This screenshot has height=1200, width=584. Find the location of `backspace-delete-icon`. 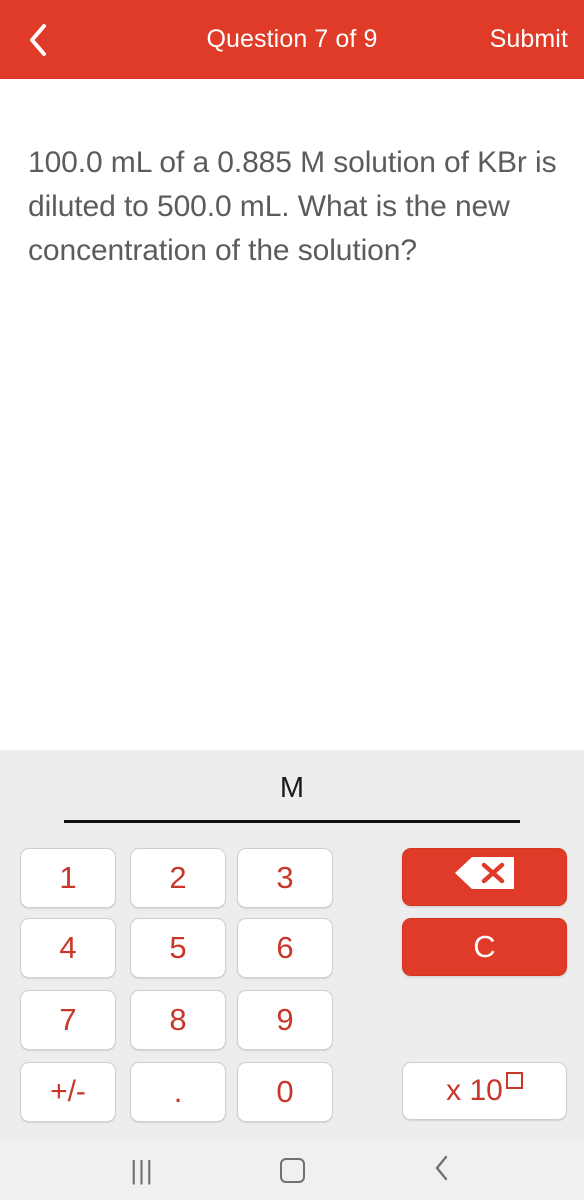

backspace-delete-icon is located at coordinates (485, 877).